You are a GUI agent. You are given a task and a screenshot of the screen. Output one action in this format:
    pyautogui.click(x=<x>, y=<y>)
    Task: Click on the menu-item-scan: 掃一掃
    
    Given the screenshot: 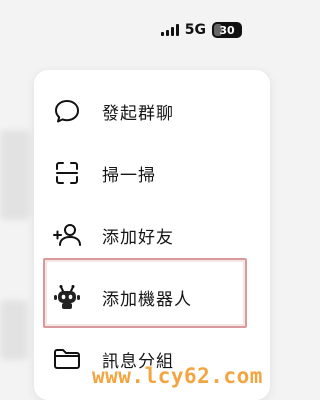 What is the action you would take?
    pyautogui.click(x=152, y=173)
    